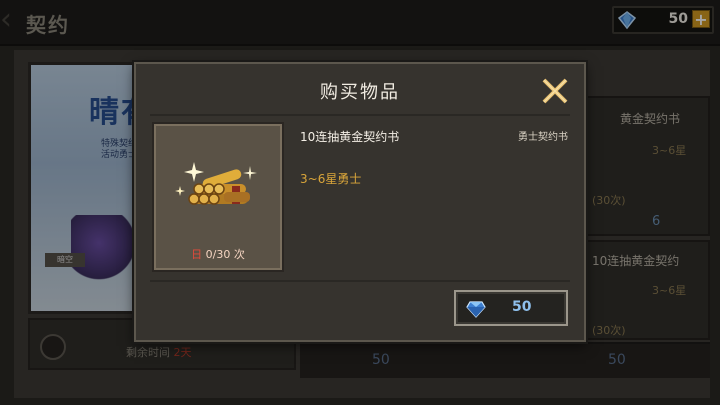 The height and width of the screenshot is (405, 720). I want to click on item-preview: 日 0/30 次, so click(218, 197).